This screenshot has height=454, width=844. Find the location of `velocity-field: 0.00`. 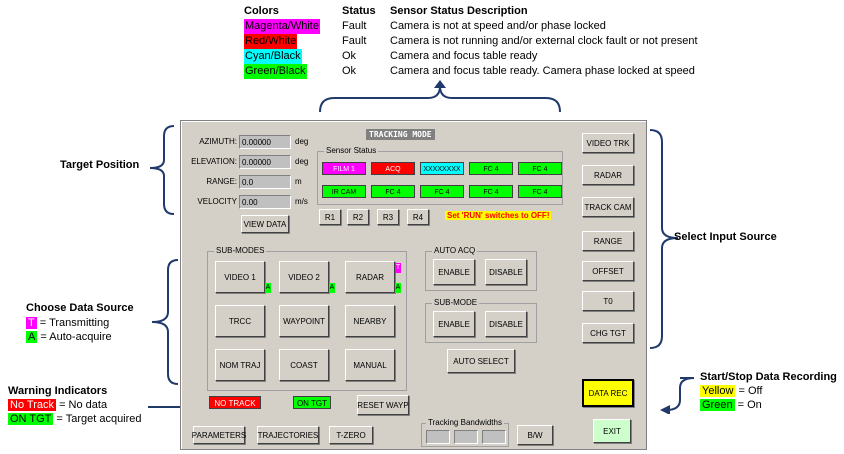

velocity-field: 0.00 is located at coordinates (265, 202).